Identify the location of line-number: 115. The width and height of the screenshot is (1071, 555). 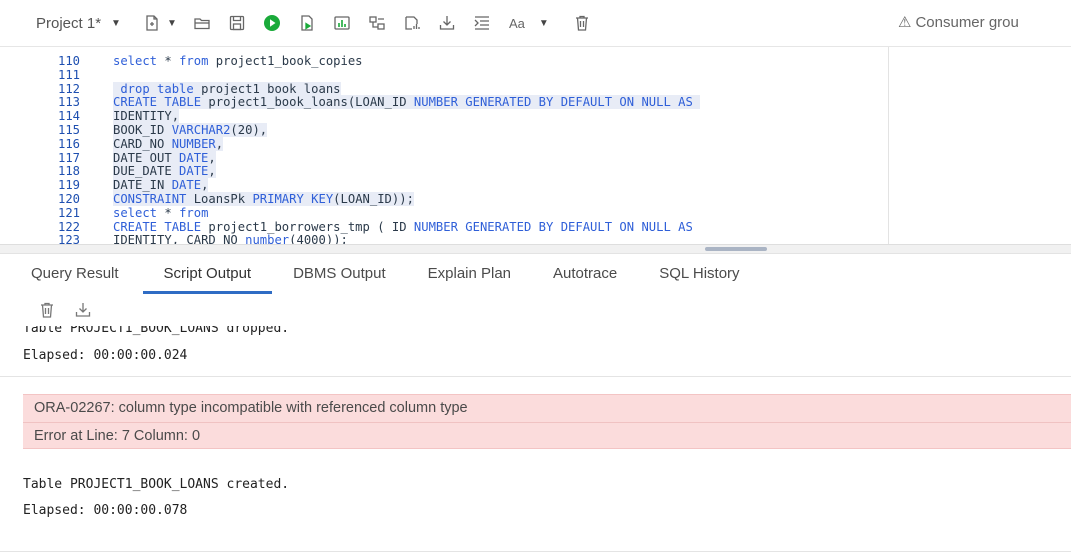
(68, 130).